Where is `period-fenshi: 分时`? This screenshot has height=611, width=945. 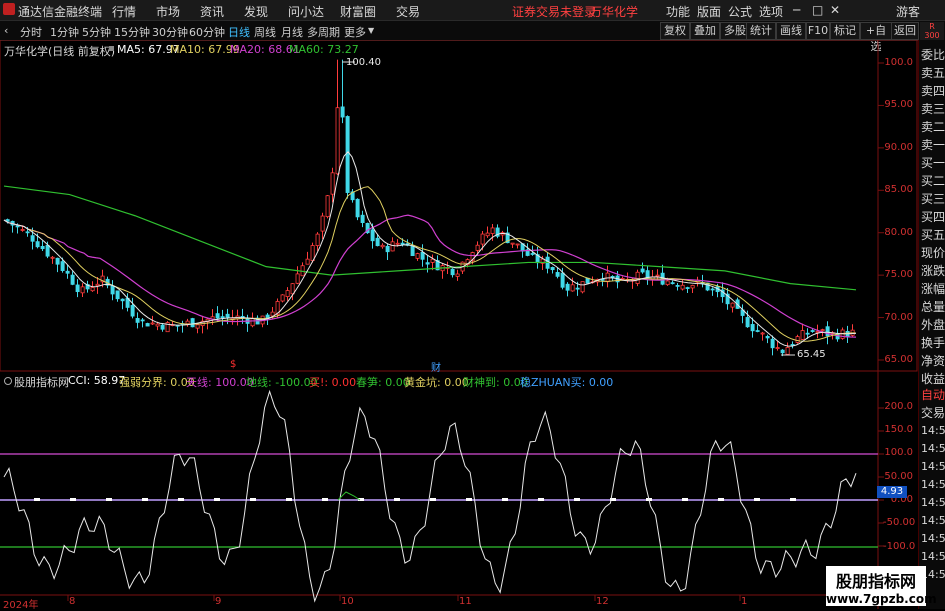
period-fenshi: 分时 is located at coordinates (31, 32).